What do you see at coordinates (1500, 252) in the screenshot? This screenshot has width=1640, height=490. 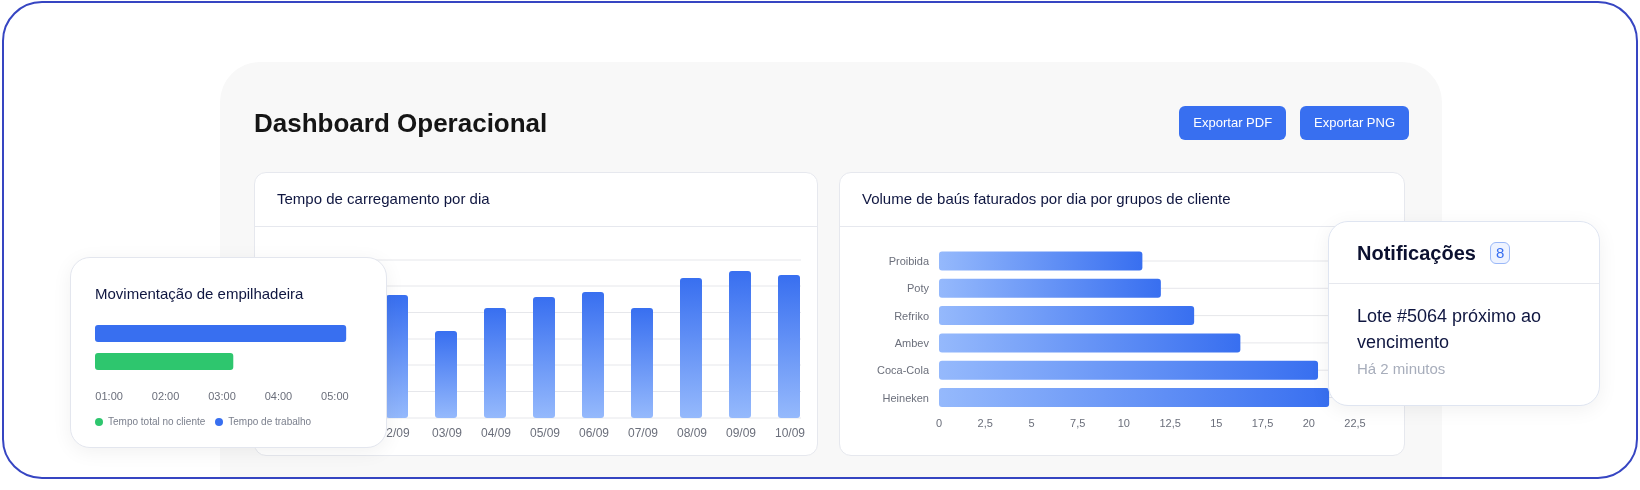 I see `count-badge: 8` at bounding box center [1500, 252].